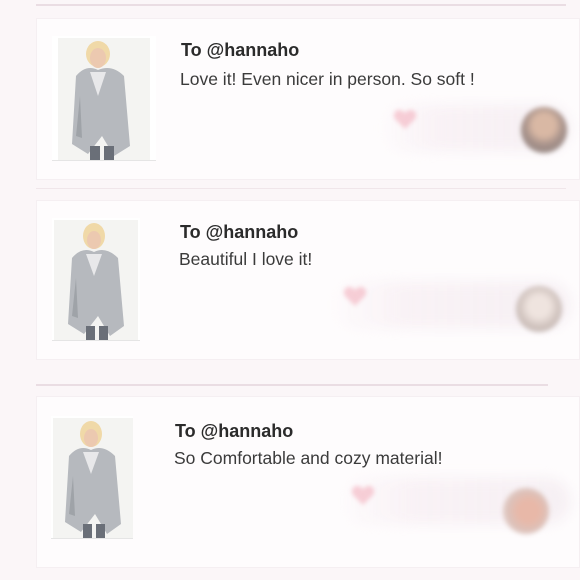 The width and height of the screenshot is (580, 580). I want to click on top-divider, so click(301, 5).